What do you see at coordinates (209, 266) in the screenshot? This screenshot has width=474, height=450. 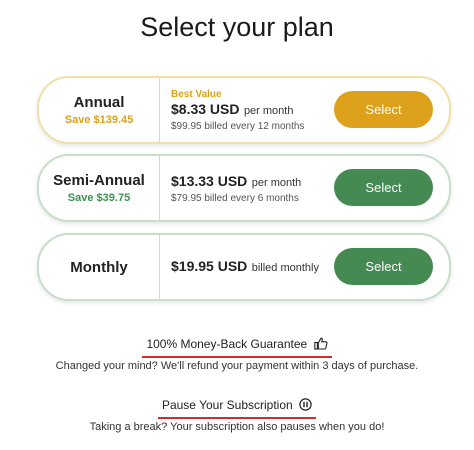 I see `plan-price: $19.95 USD` at bounding box center [209, 266].